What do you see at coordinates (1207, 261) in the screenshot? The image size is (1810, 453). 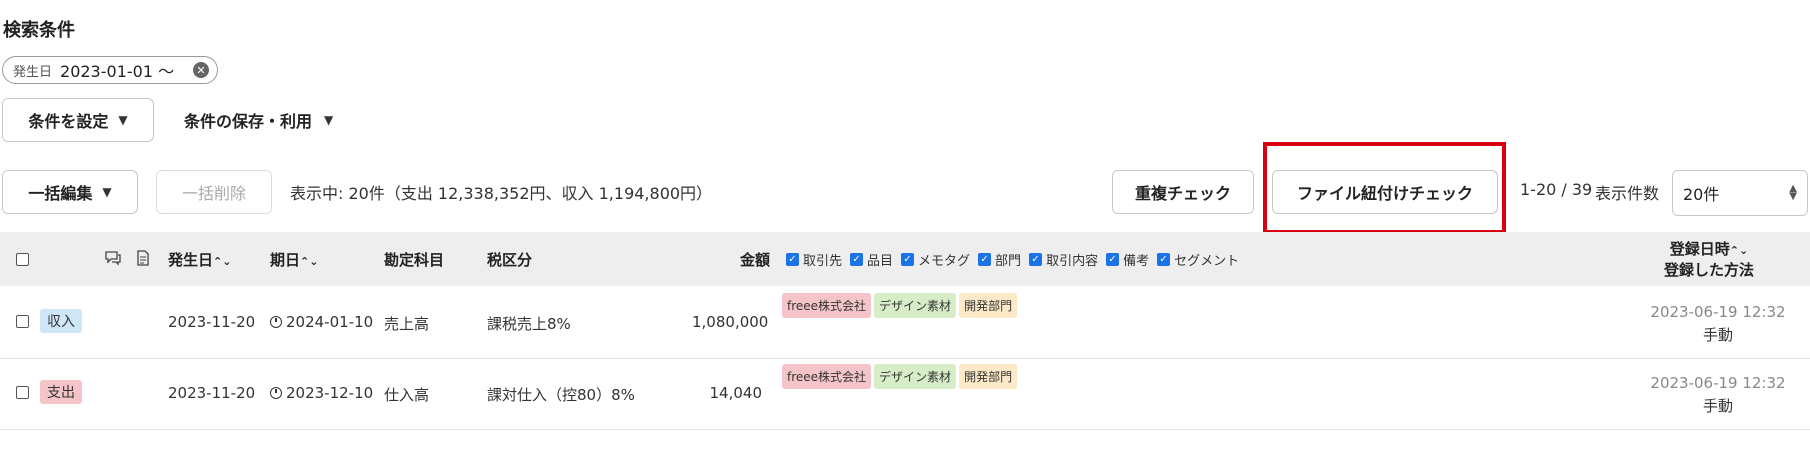 I see `column-toggle-label: セグメント` at bounding box center [1207, 261].